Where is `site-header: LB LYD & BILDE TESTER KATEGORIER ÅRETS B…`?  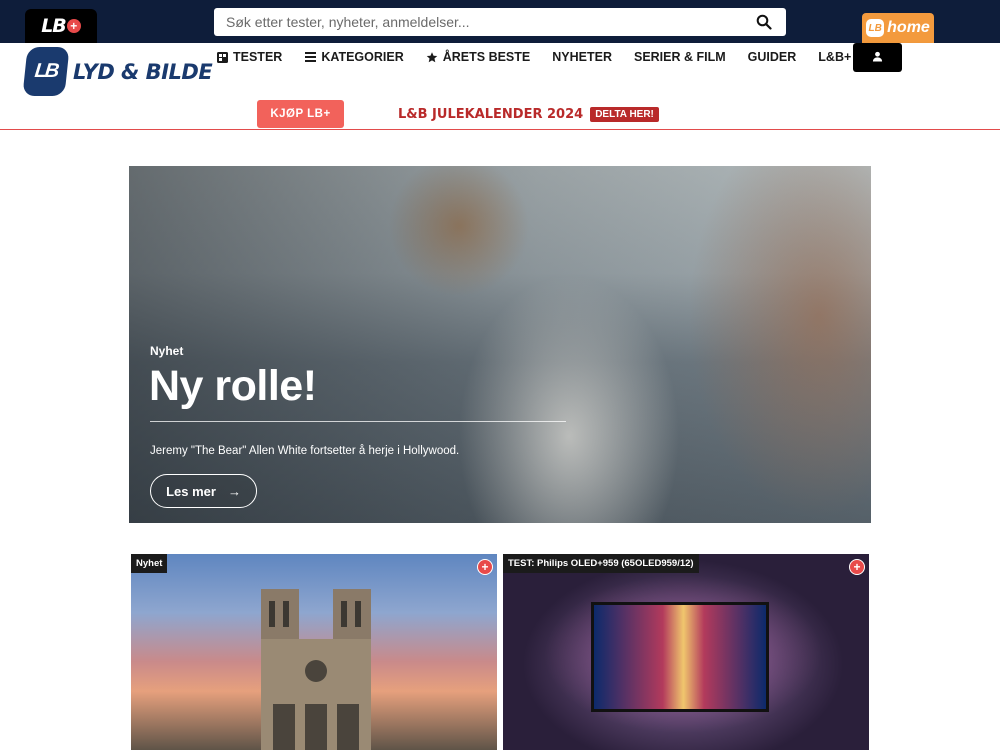
site-header: LB LYD & BILDE TESTER KATEGORIER ÅRETS B… is located at coordinates (500, 71).